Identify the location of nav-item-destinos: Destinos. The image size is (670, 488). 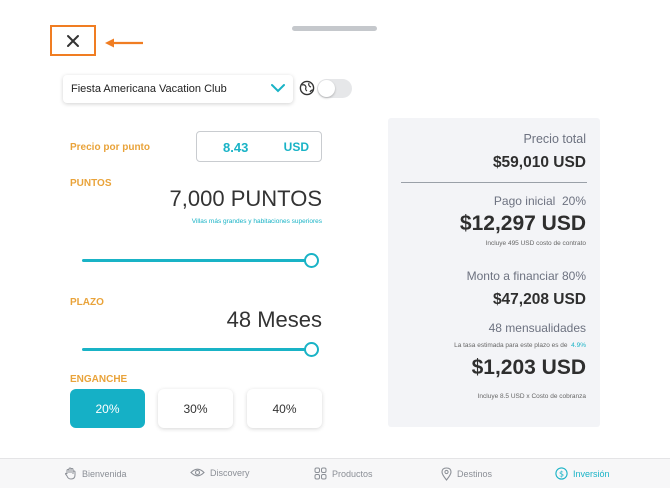
(466, 474).